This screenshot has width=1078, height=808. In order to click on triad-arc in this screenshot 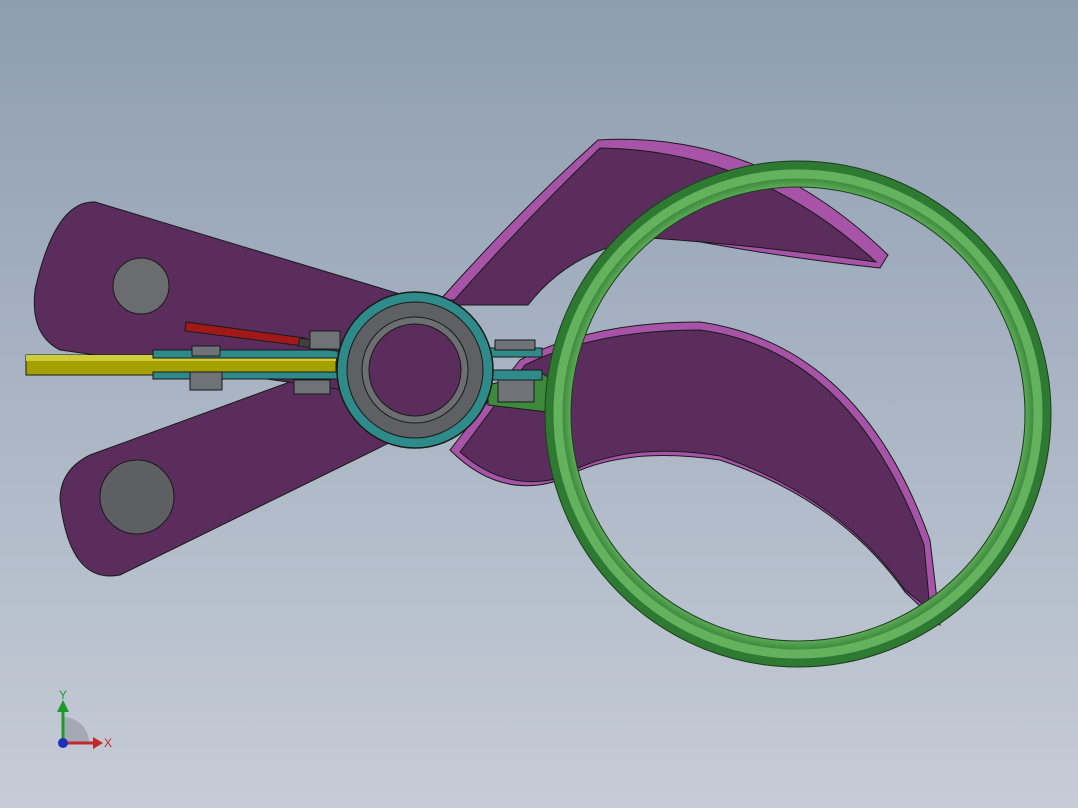, I will do `click(76, 730)`.